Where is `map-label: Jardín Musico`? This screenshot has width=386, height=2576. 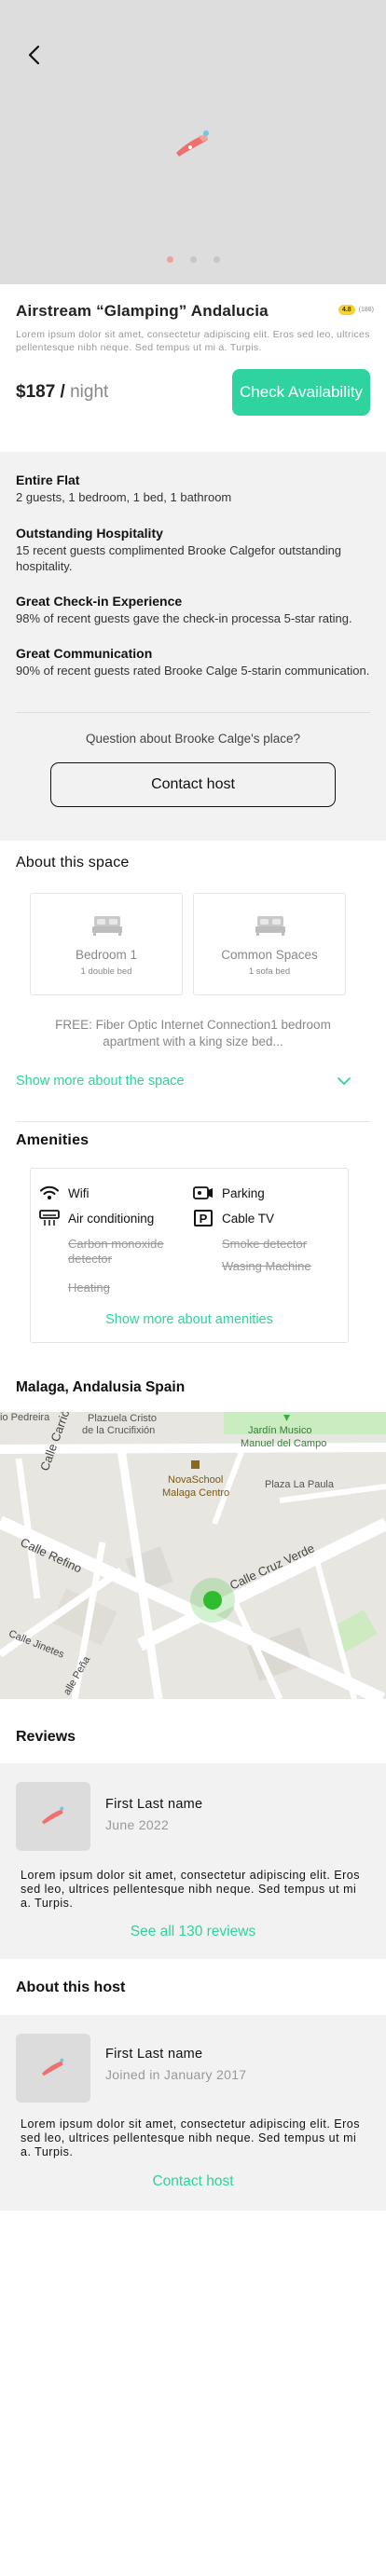 map-label: Jardín Musico is located at coordinates (280, 1430).